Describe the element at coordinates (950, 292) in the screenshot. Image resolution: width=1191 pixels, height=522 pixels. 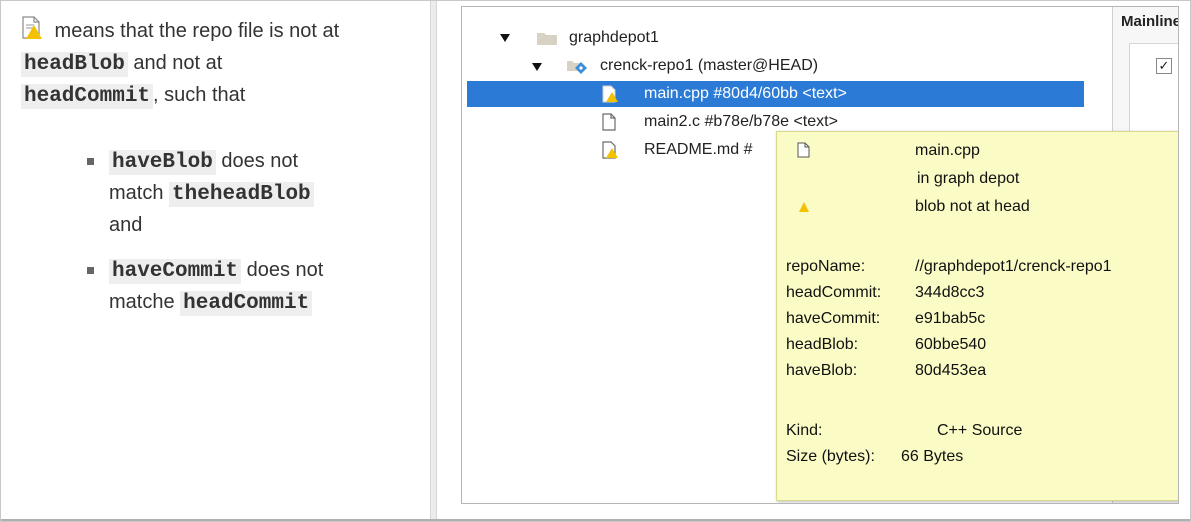
I see `field-value: 344d8cc3` at that location.